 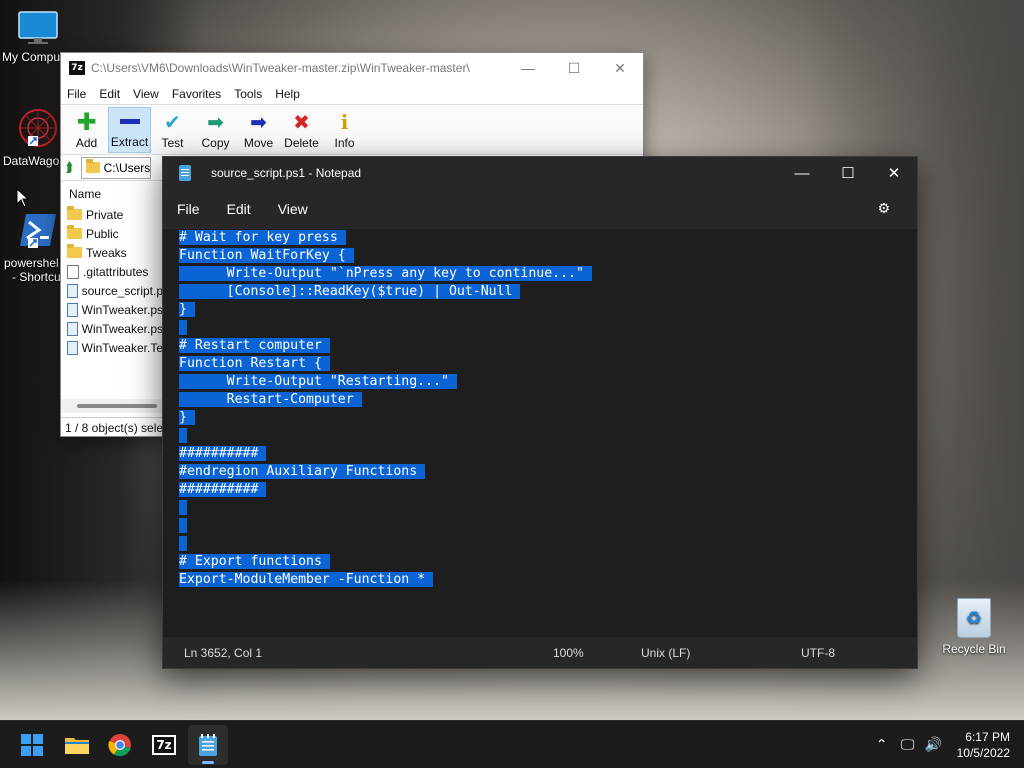 I want to click on zoom-level: 100%, so click(x=568, y=653).